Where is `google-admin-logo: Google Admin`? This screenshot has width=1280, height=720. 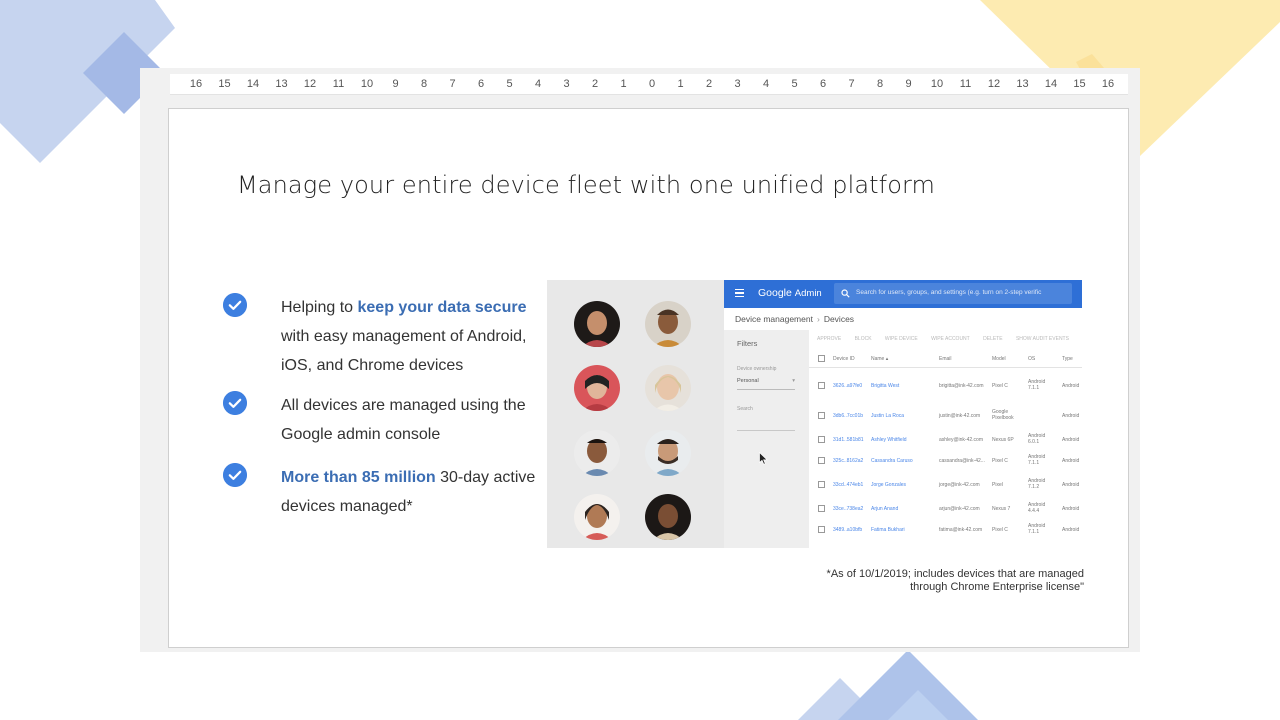 google-admin-logo: Google Admin is located at coordinates (790, 293).